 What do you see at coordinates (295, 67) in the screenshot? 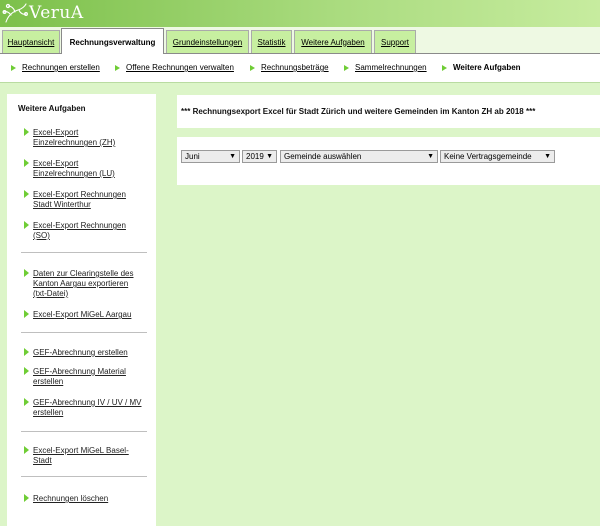
I see `subnav-label: Rechnungsbeträge` at bounding box center [295, 67].